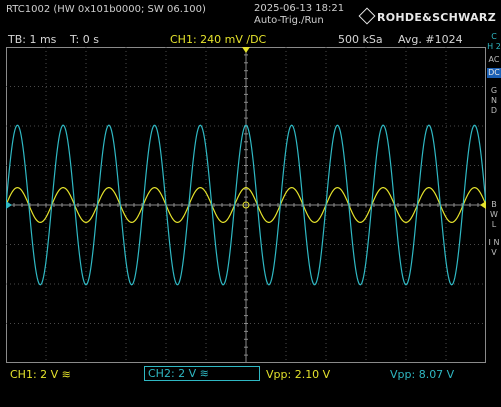 The width and height of the screenshot is (501, 407). Describe the element at coordinates (494, 101) in the screenshot. I see `coupling-gnd-button: G N D` at that location.